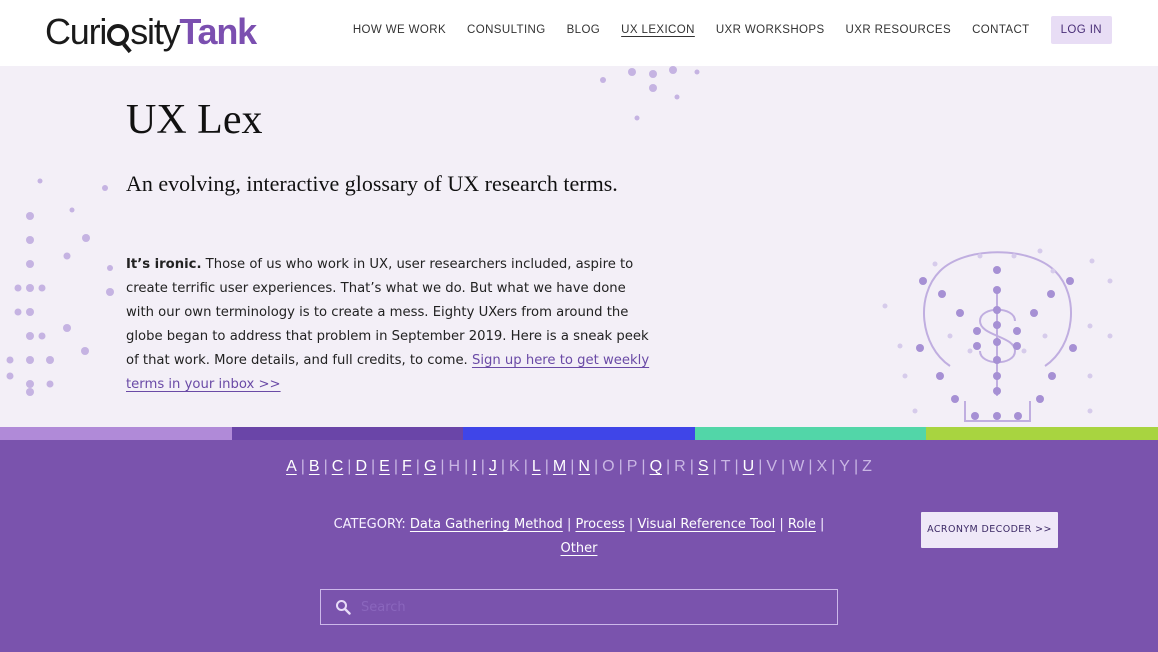 The height and width of the screenshot is (652, 1158). What do you see at coordinates (772, 466) in the screenshot?
I see `letter-v: V` at bounding box center [772, 466].